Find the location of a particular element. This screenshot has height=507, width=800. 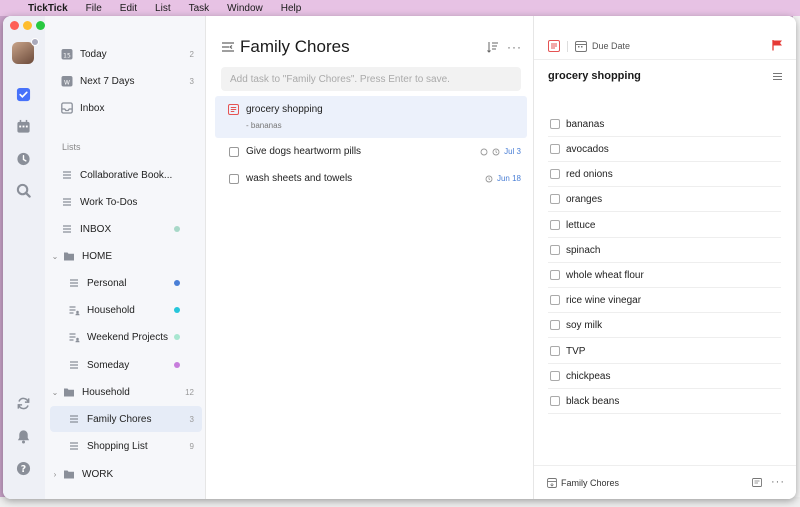

due-date-calendar-icon is located at coordinates (581, 46).